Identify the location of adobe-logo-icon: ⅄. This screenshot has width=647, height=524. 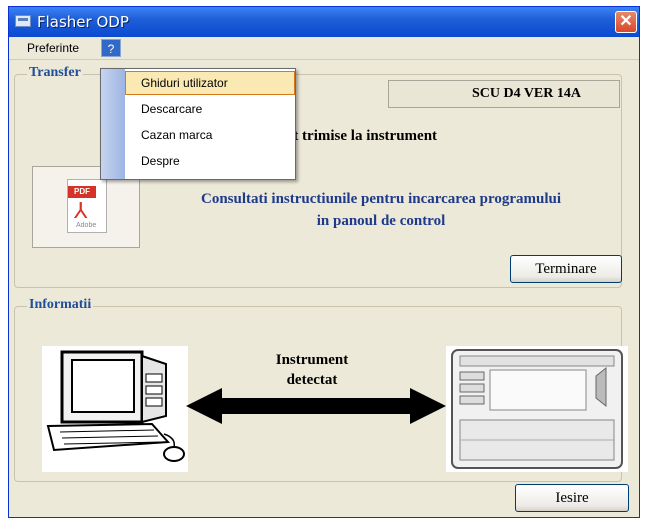
(81, 210).